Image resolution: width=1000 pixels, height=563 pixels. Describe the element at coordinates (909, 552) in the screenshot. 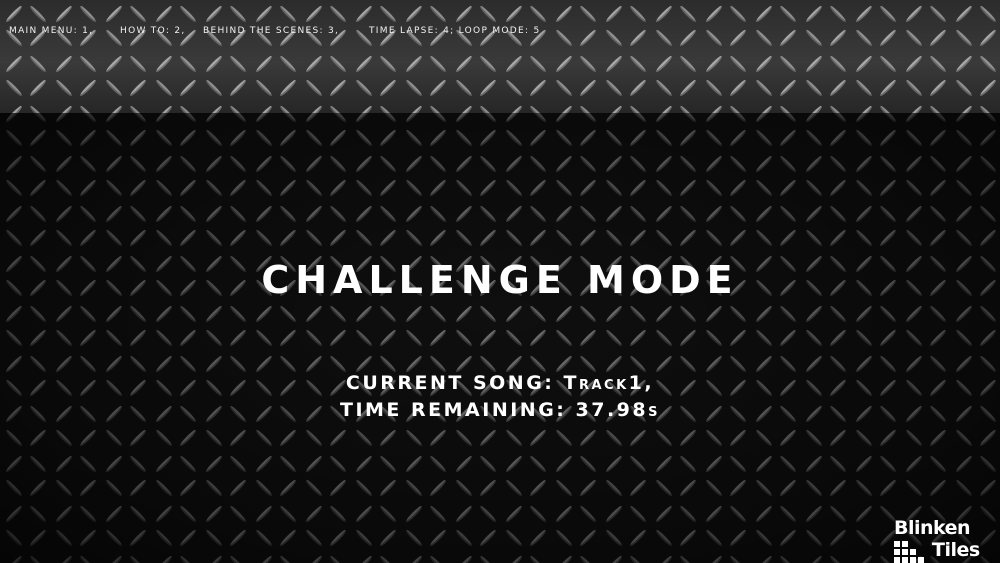

I see `tile-grid-icon` at that location.